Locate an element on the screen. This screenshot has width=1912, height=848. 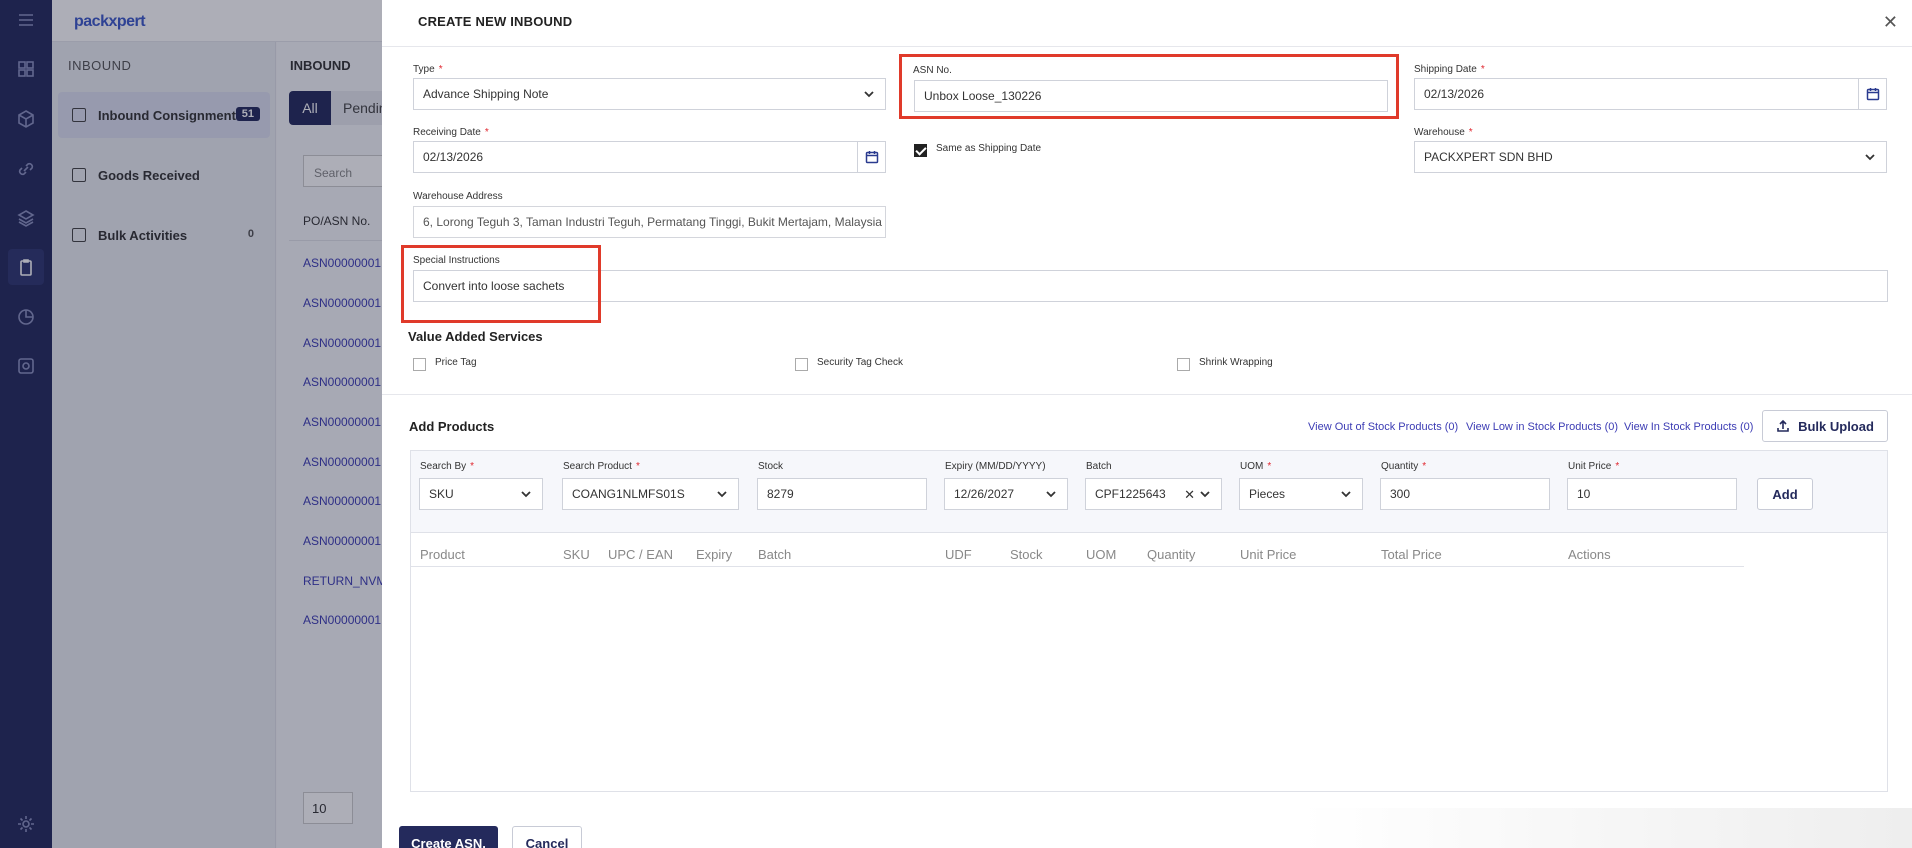
search-by-select: SKU is located at coordinates (481, 494).